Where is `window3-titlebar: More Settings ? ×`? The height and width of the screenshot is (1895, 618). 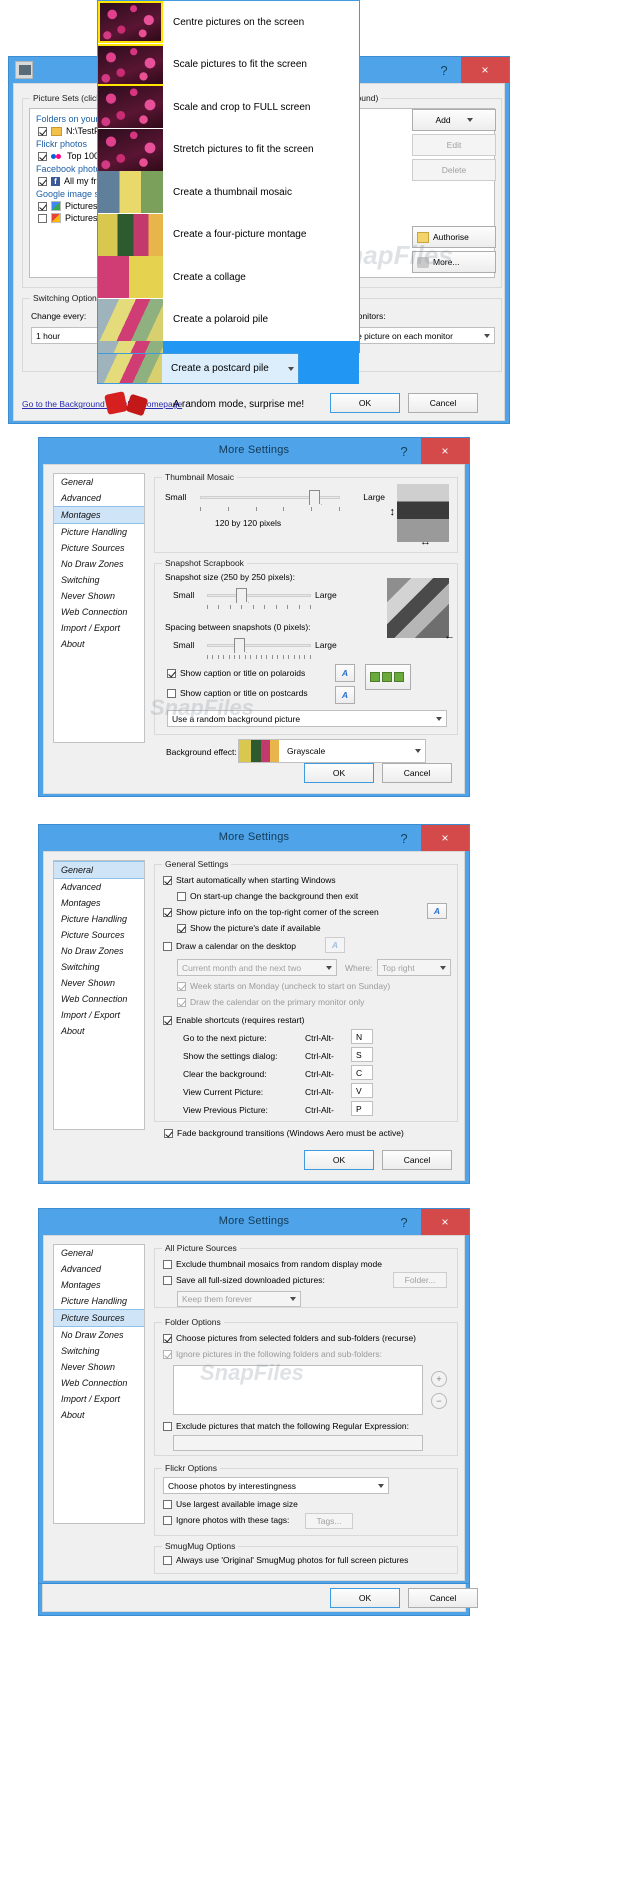
window3-titlebar: More Settings ? × is located at coordinates (254, 838).